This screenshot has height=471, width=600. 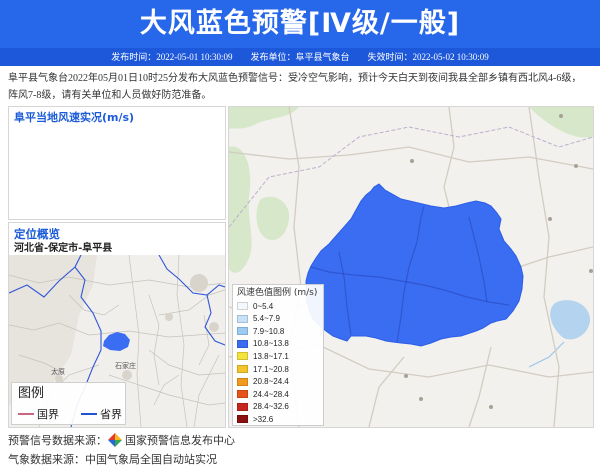 What do you see at coordinates (31, 393) in the screenshot?
I see `locator-legend-title: 图例` at bounding box center [31, 393].